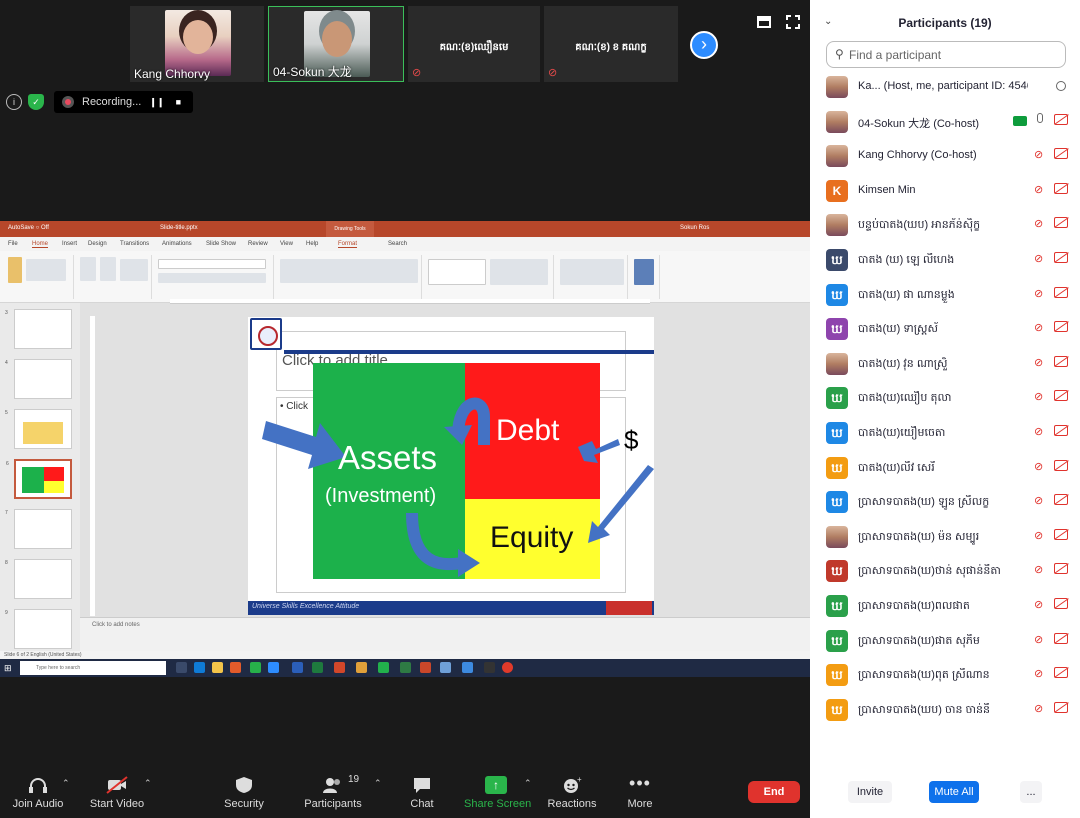  Describe the element at coordinates (528, 783) in the screenshot. I see `share-options-caret-icon: ⌃` at that location.